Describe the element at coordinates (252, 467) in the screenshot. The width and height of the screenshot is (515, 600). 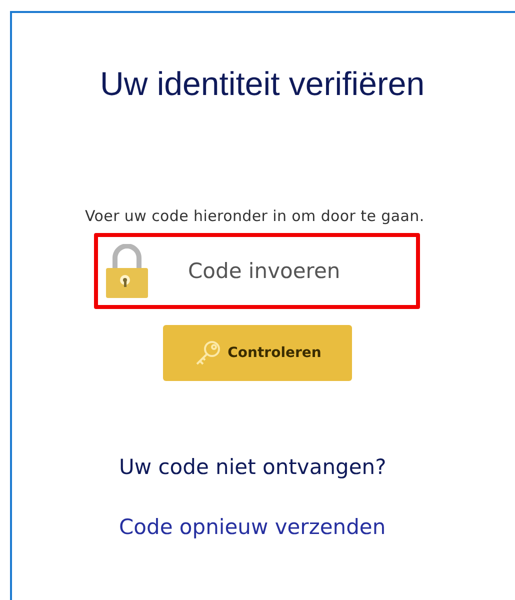
I see `resend-prompt: Uw code niet ontvangen?` at that location.